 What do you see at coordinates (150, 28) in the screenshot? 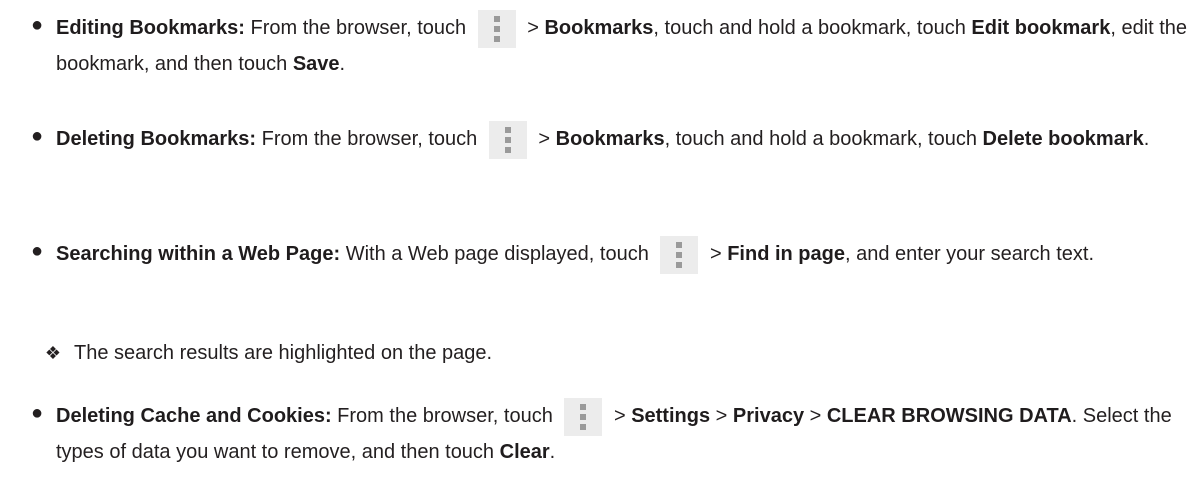
I see `item-title: Editing Bookmarks:` at bounding box center [150, 28].